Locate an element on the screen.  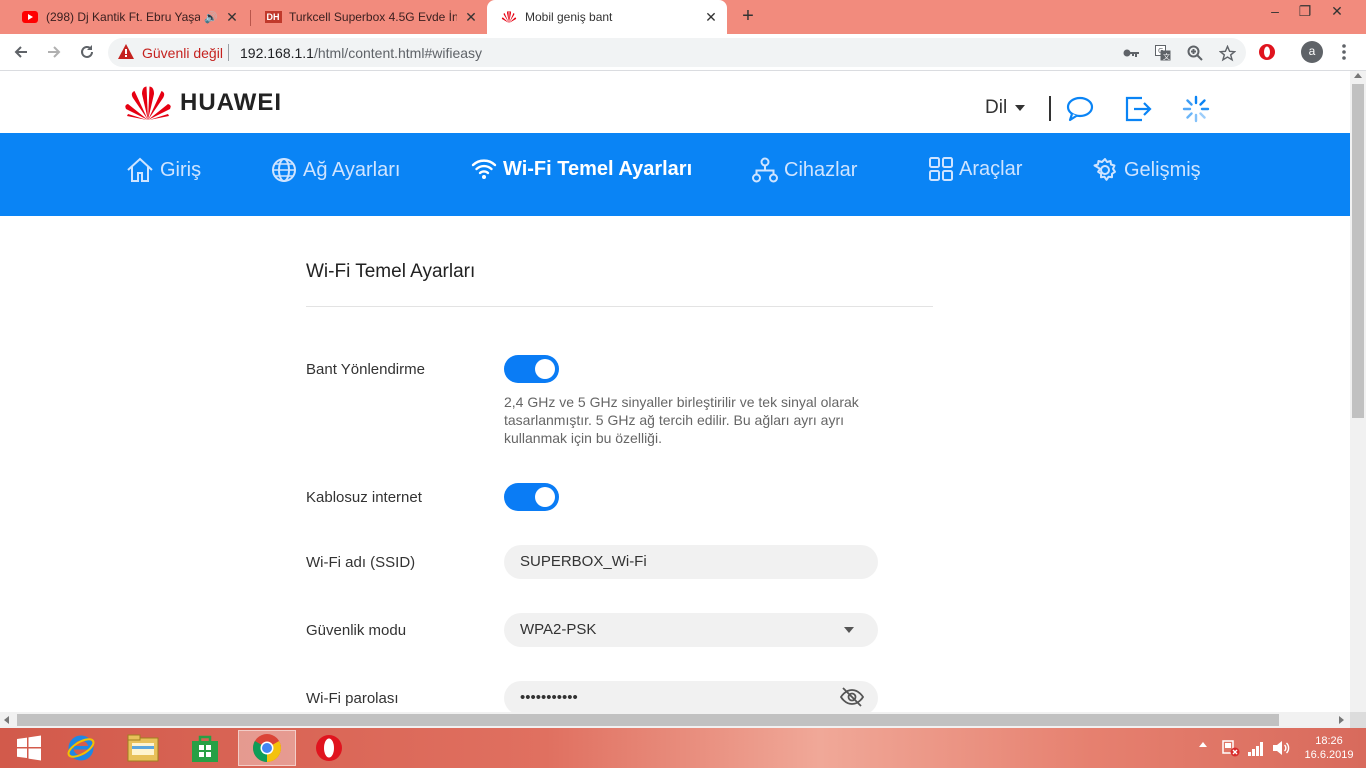
brand-wordmark: HUAWEI is located at coordinates (231, 102).